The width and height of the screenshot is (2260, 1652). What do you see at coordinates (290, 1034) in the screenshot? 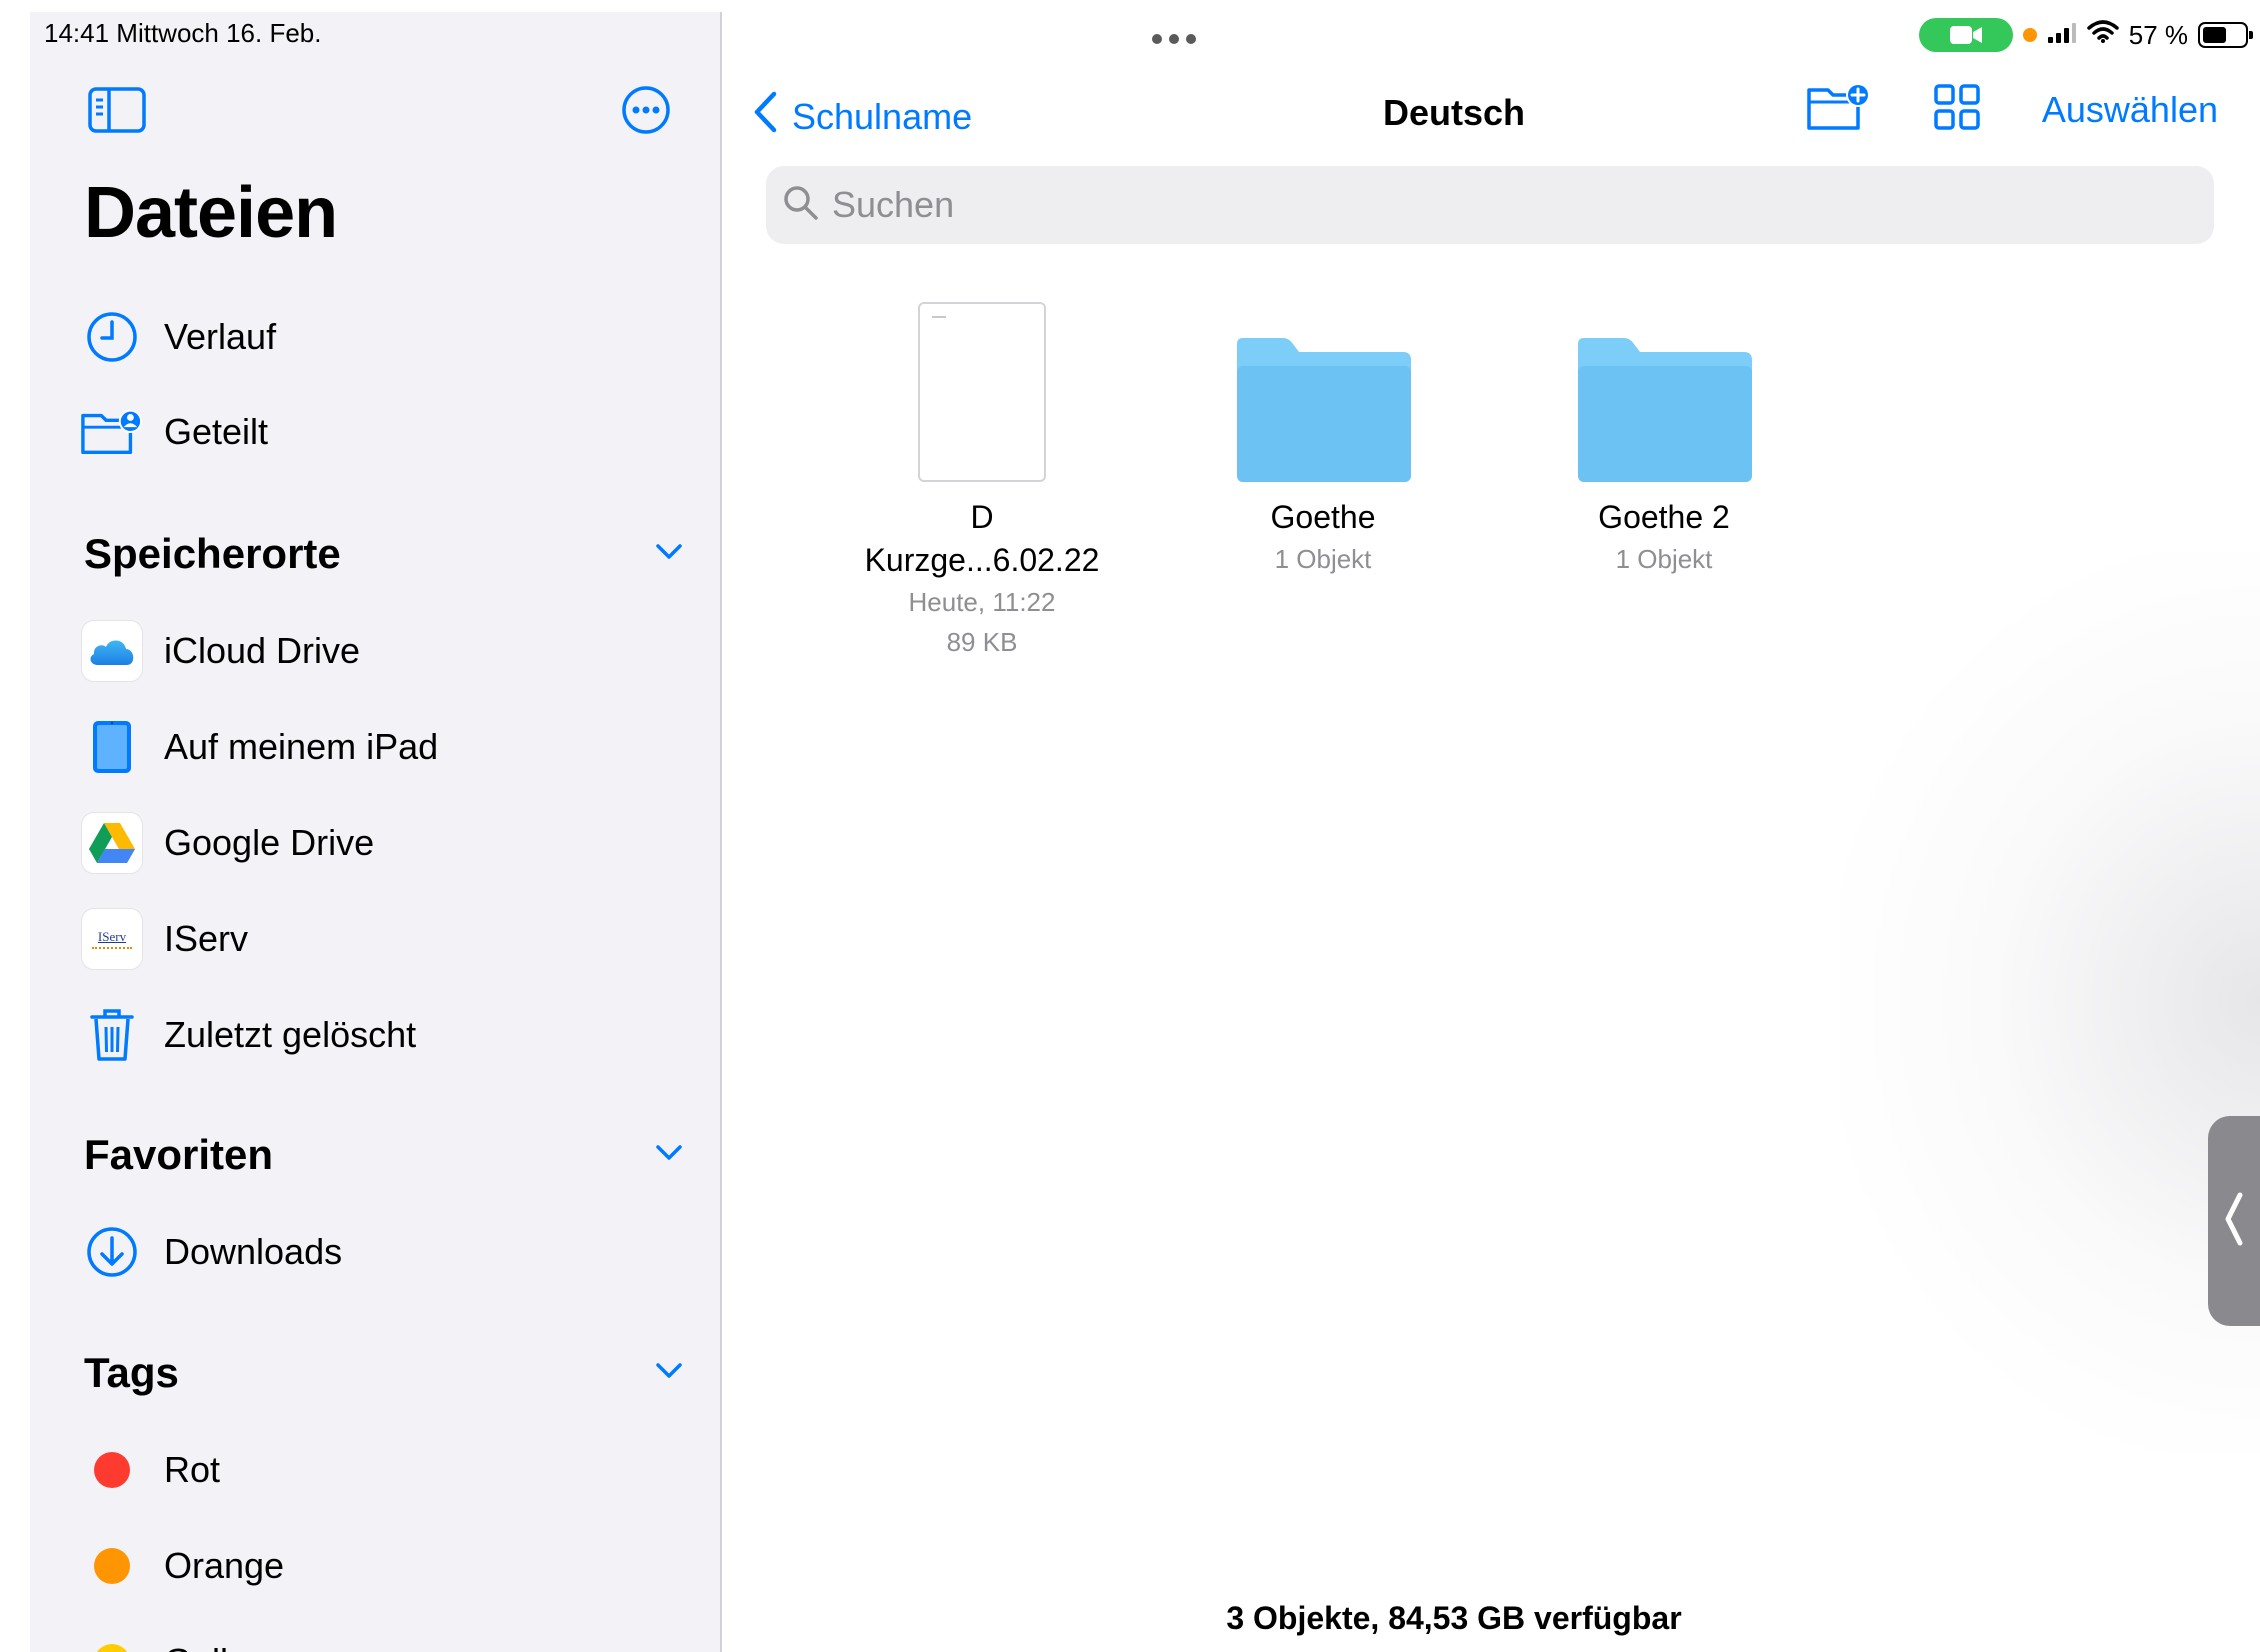
I see `sidebar-item-label: Zuletzt gelöscht` at bounding box center [290, 1034].